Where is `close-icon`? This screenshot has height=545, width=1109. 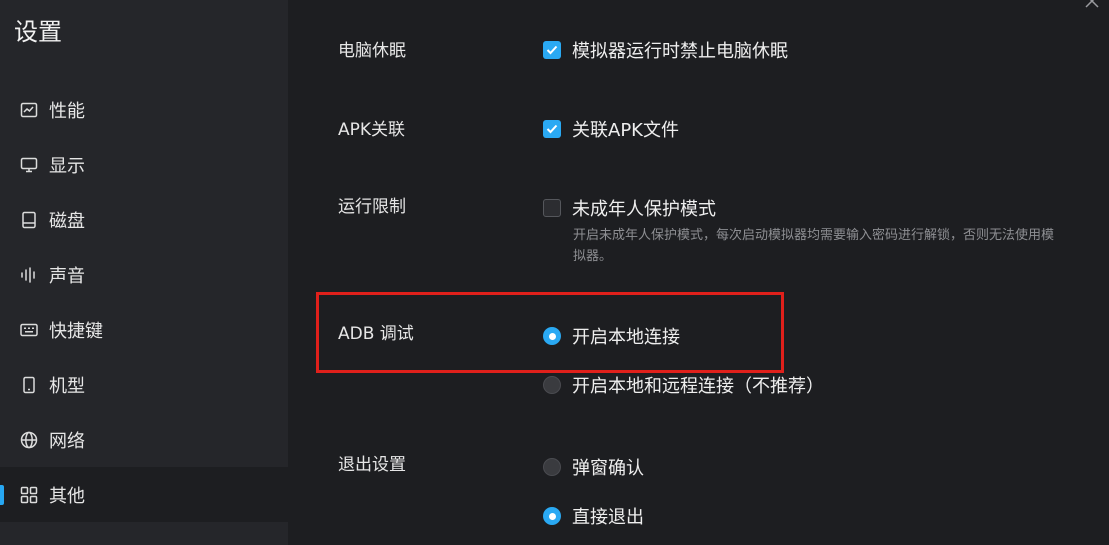 close-icon is located at coordinates (1092, 7).